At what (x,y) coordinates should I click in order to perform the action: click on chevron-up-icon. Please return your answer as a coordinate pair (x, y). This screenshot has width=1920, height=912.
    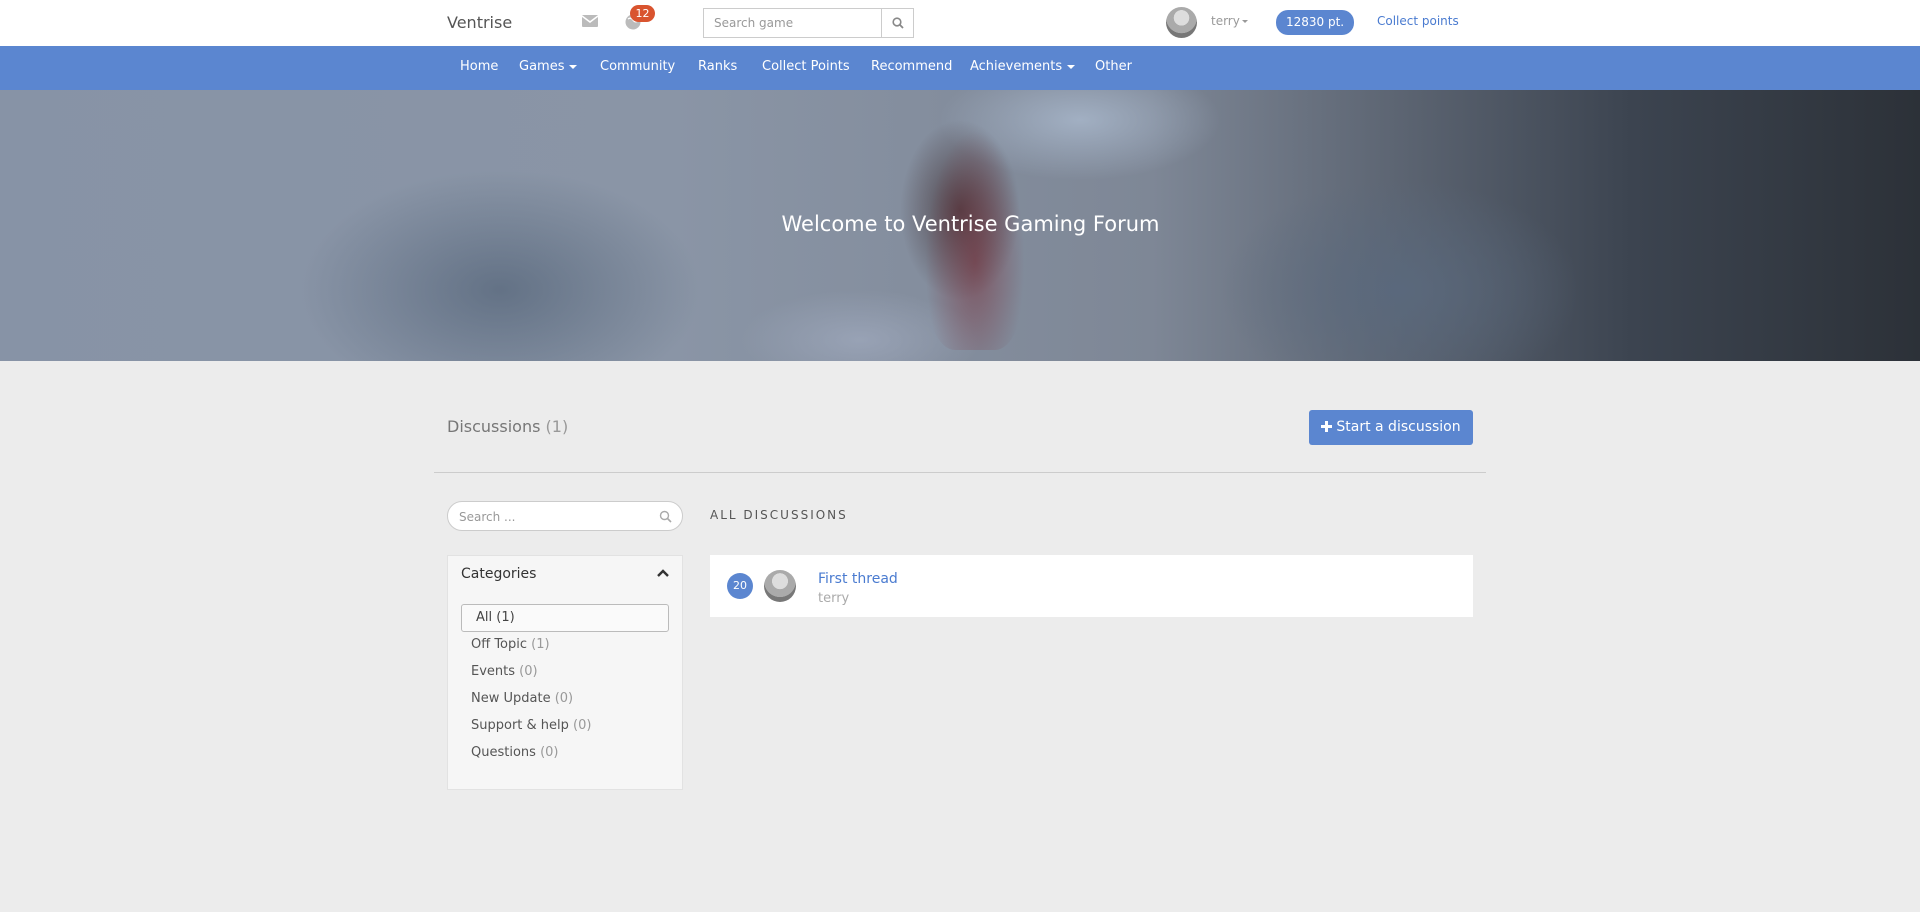
    Looking at the image, I should click on (663, 573).